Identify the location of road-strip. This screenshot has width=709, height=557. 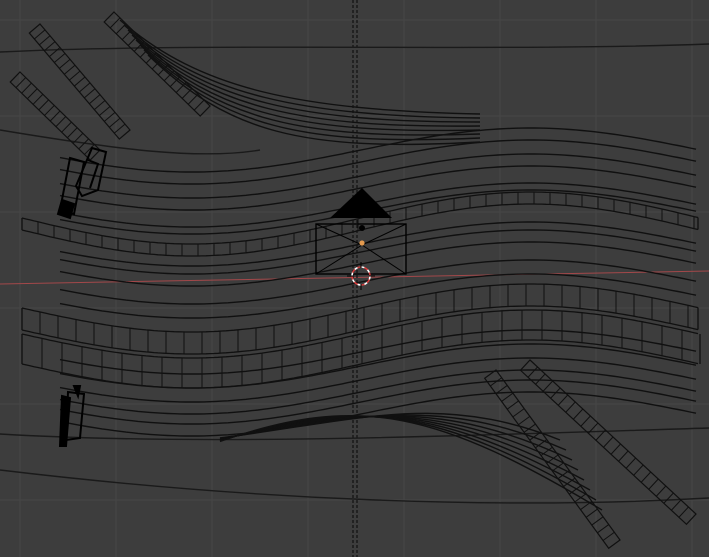
(360, 319).